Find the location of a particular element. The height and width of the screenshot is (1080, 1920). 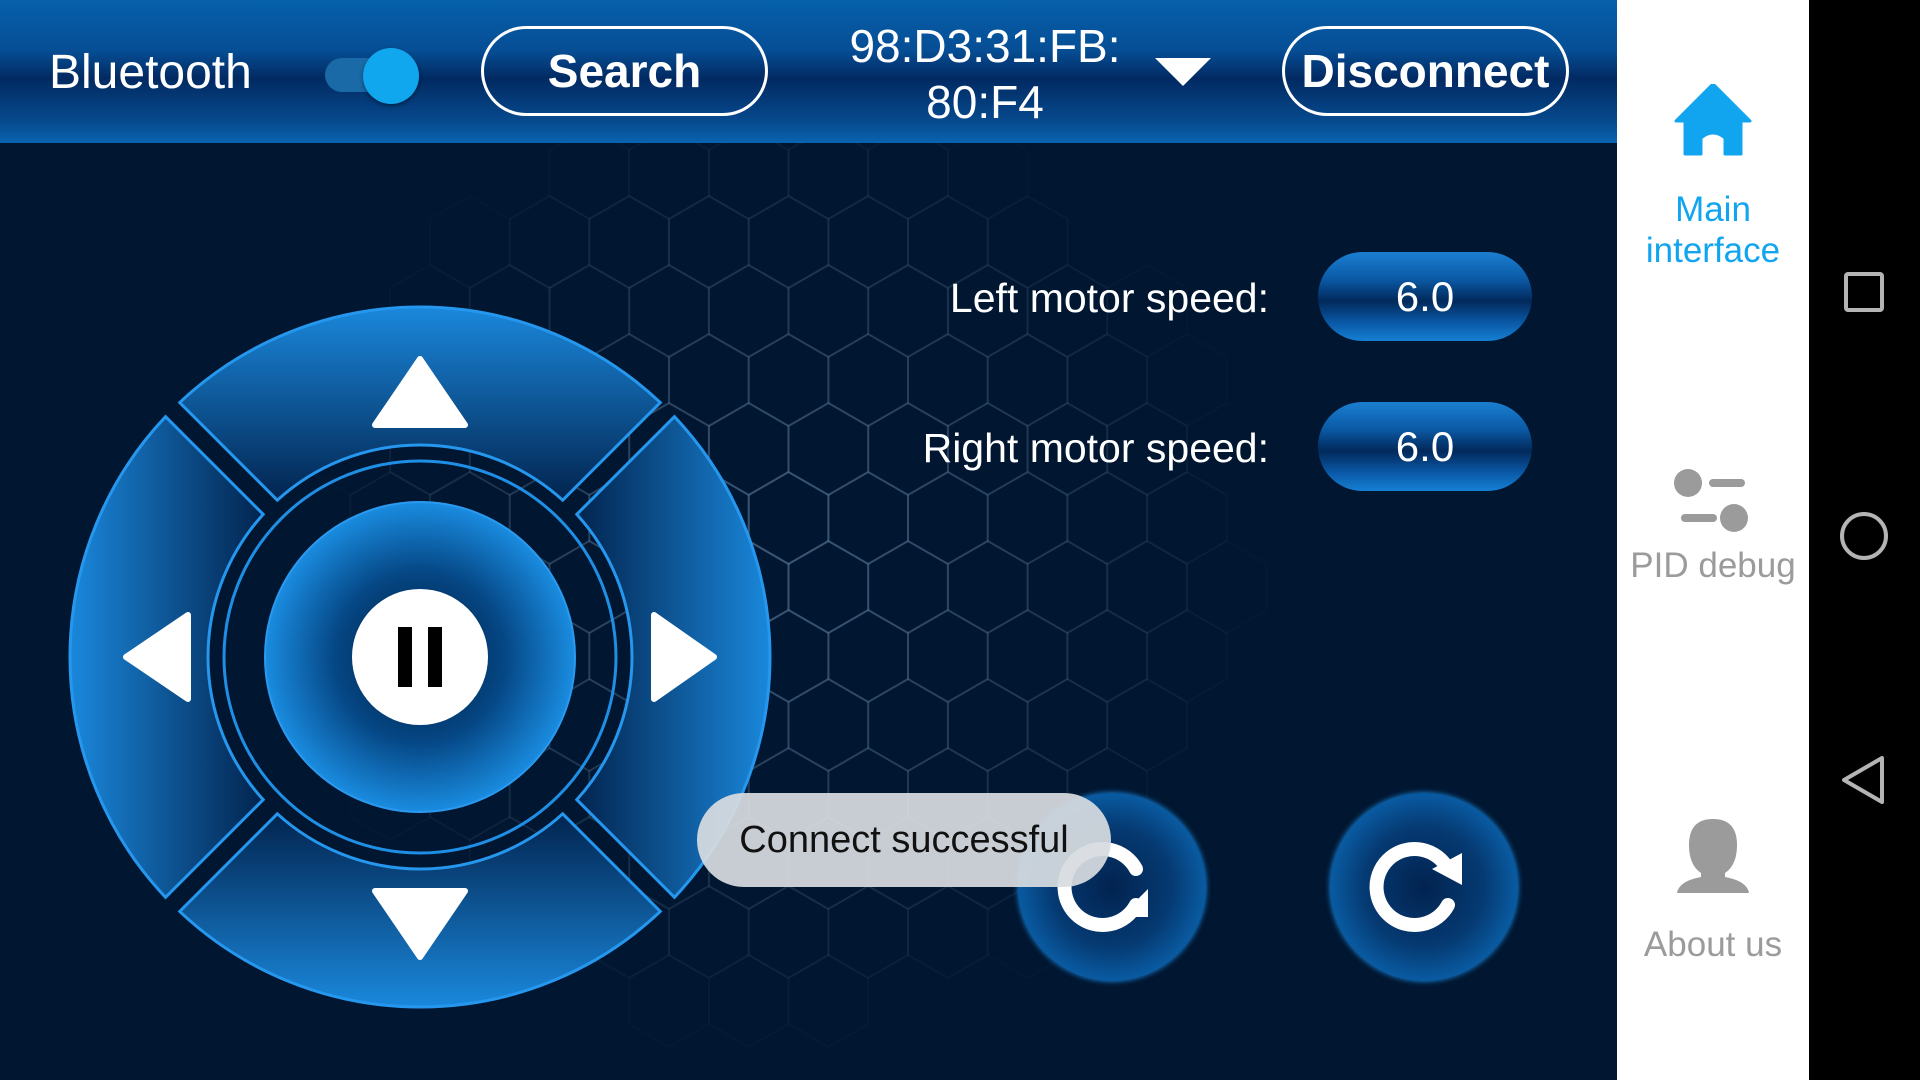

sidebar: Main interface PID debug About us is located at coordinates (1713, 540).